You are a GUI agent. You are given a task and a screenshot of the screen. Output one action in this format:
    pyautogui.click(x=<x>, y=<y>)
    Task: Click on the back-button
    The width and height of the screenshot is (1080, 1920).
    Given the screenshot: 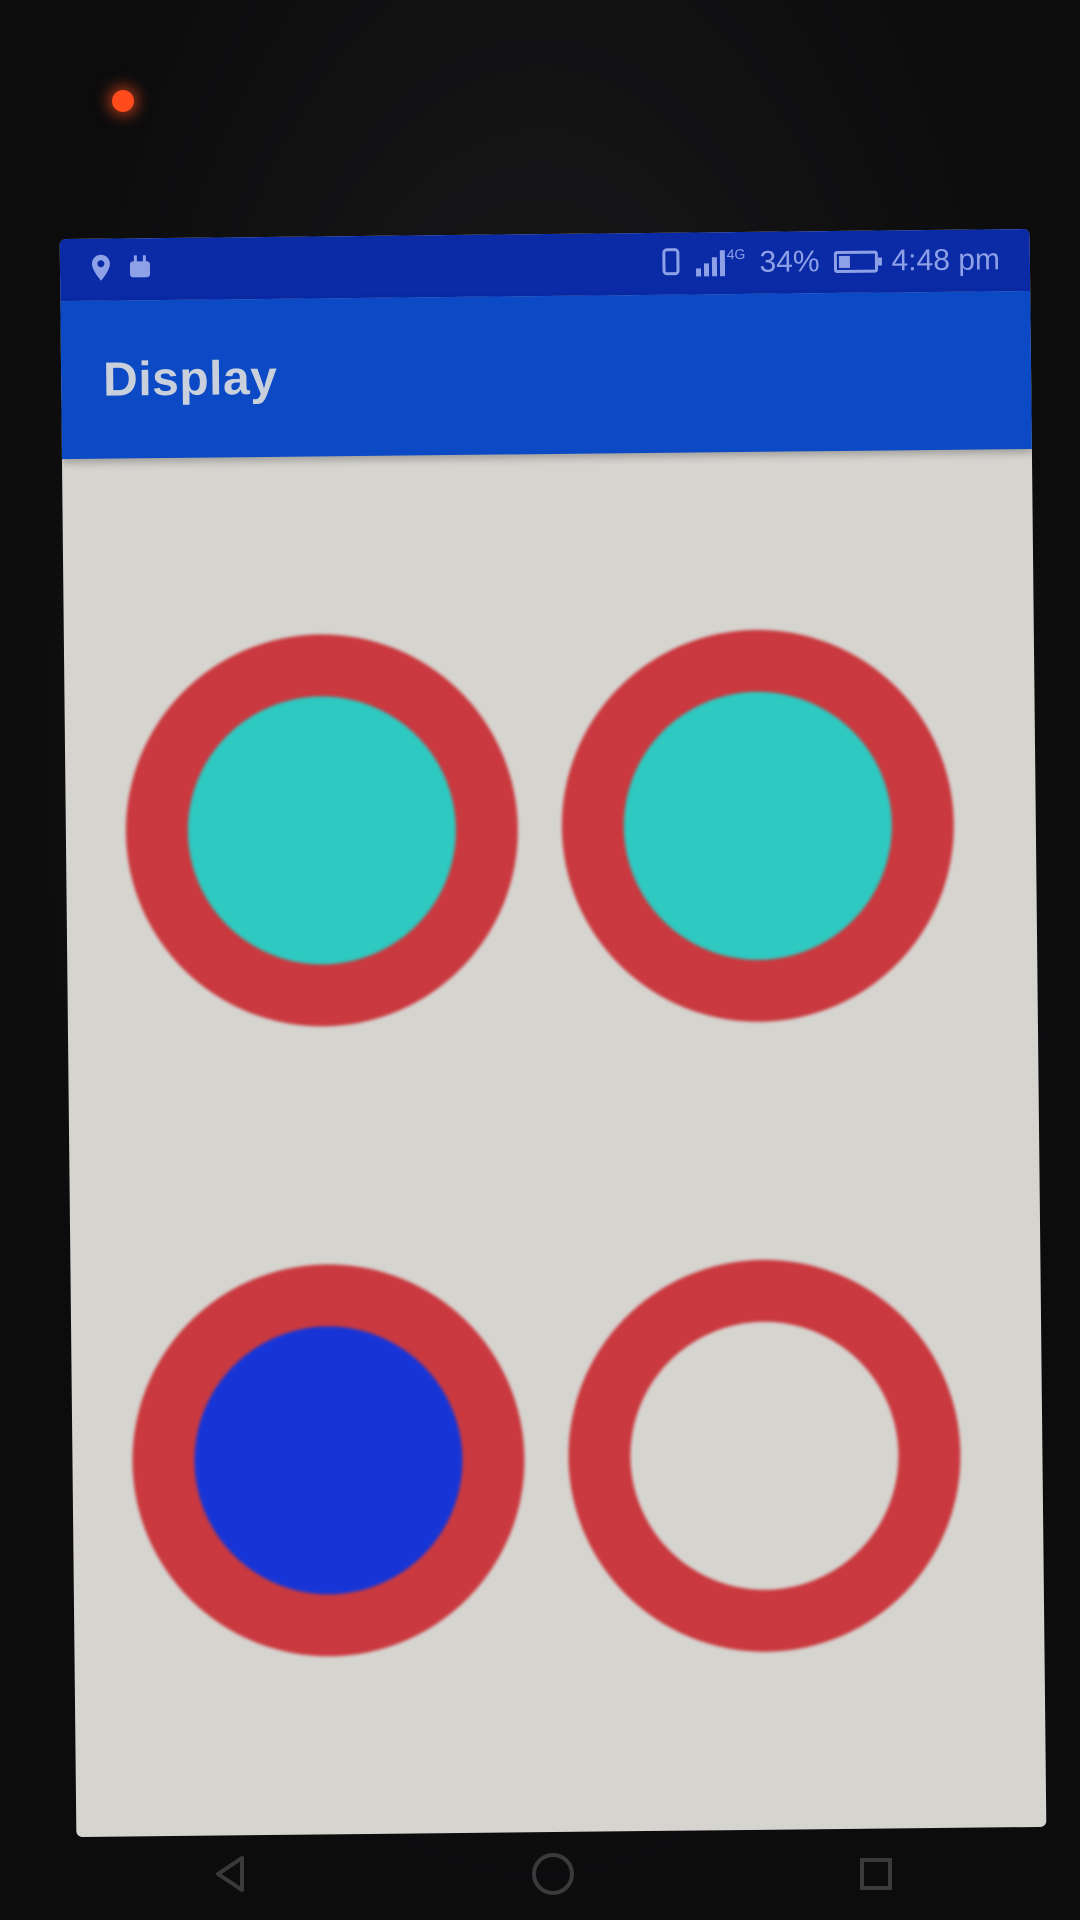 What is the action you would take?
    pyautogui.click(x=230, y=1876)
    